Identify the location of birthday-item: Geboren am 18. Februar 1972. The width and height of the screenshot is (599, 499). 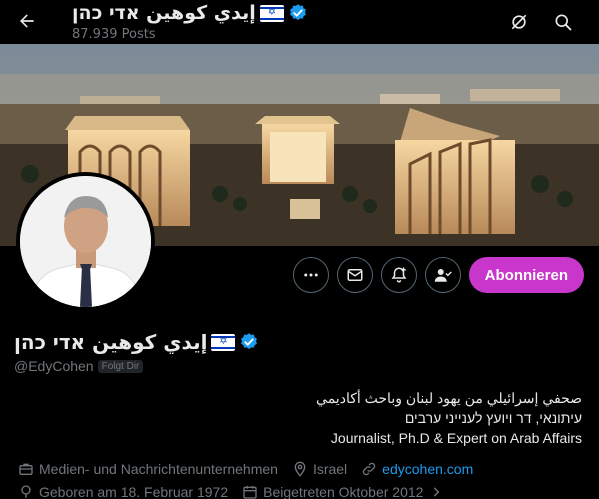
(123, 491).